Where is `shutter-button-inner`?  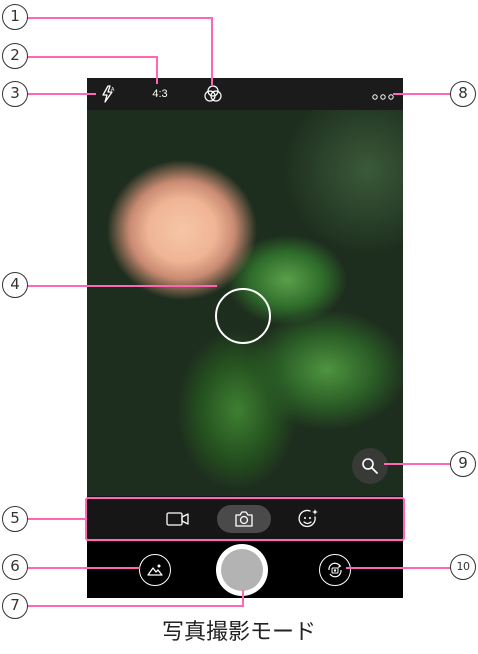 shutter-button-inner is located at coordinates (242, 570).